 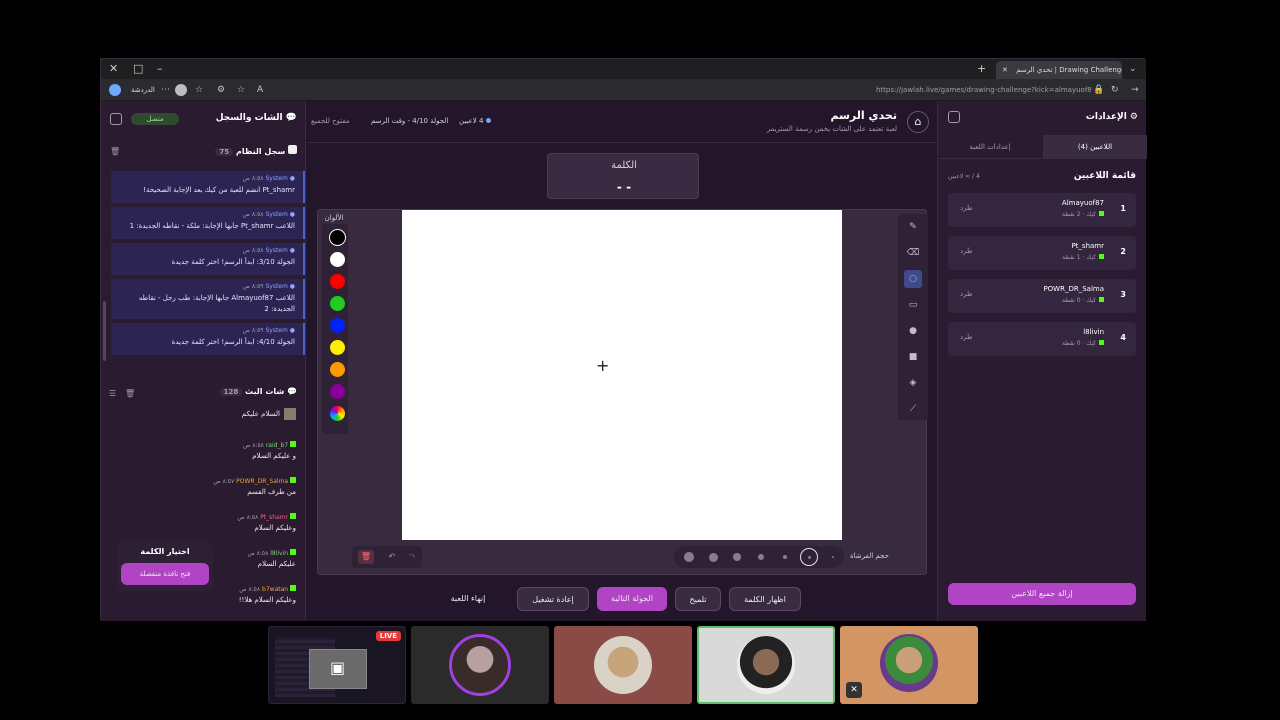 What do you see at coordinates (388, 636) in the screenshot?
I see `live-badge: LIVE` at bounding box center [388, 636].